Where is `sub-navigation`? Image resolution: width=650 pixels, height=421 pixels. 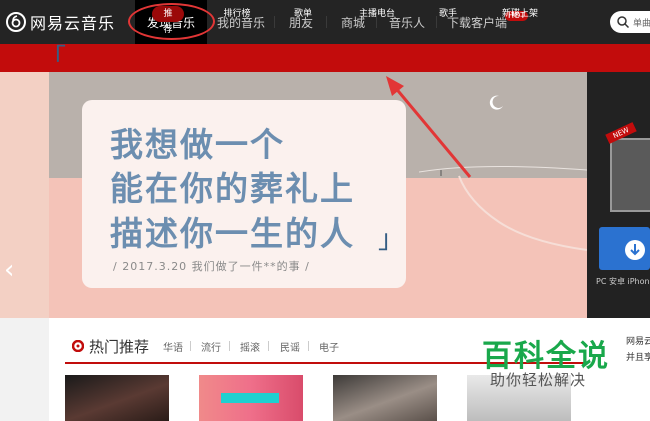
sub-navigation is located at coordinates (325, 58).